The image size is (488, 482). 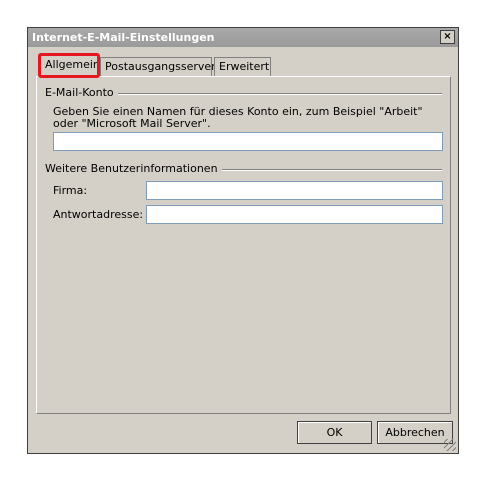 I want to click on close-button: ×, so click(x=447, y=37).